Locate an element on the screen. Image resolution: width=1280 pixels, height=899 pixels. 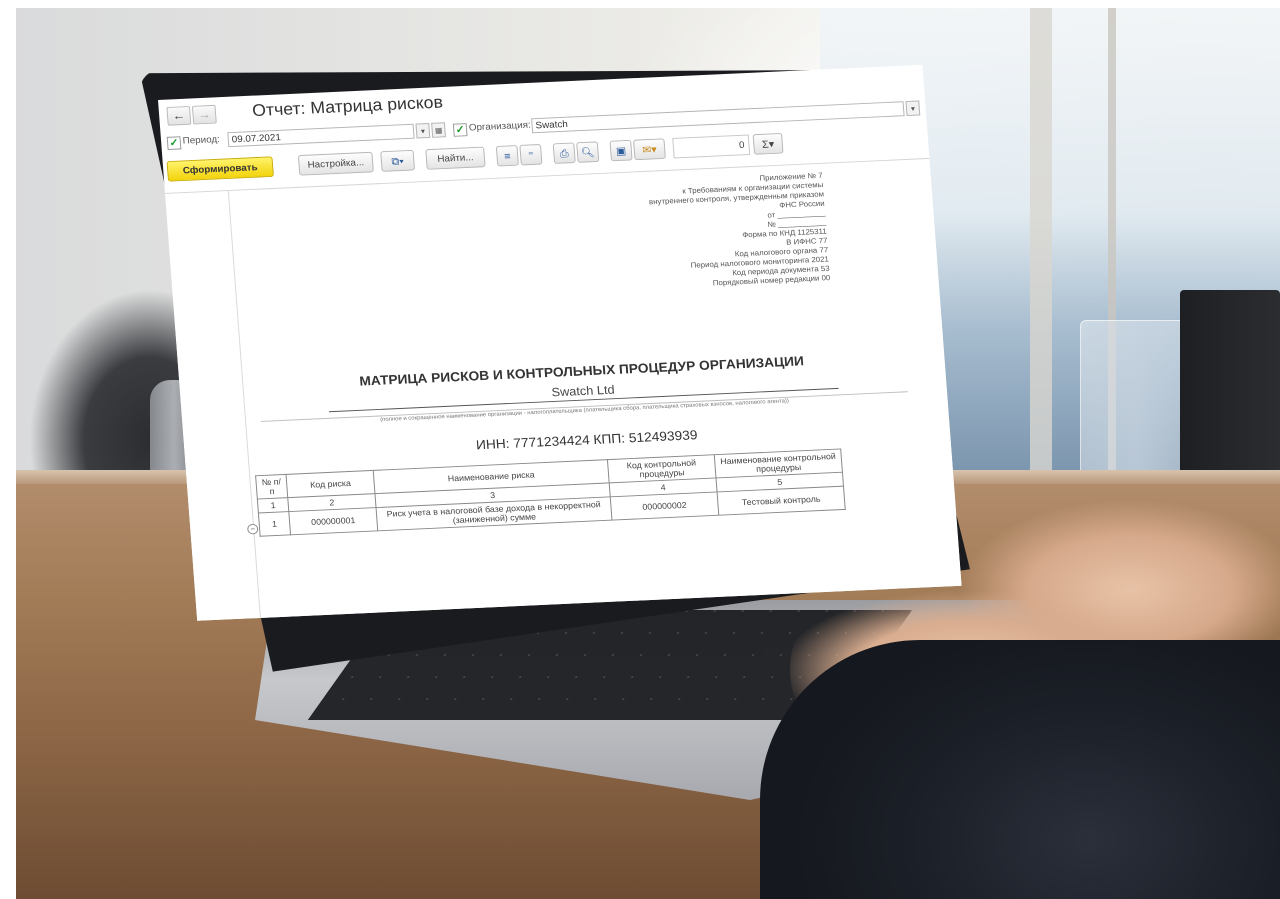
window-frame is located at coordinates (1041, 235).